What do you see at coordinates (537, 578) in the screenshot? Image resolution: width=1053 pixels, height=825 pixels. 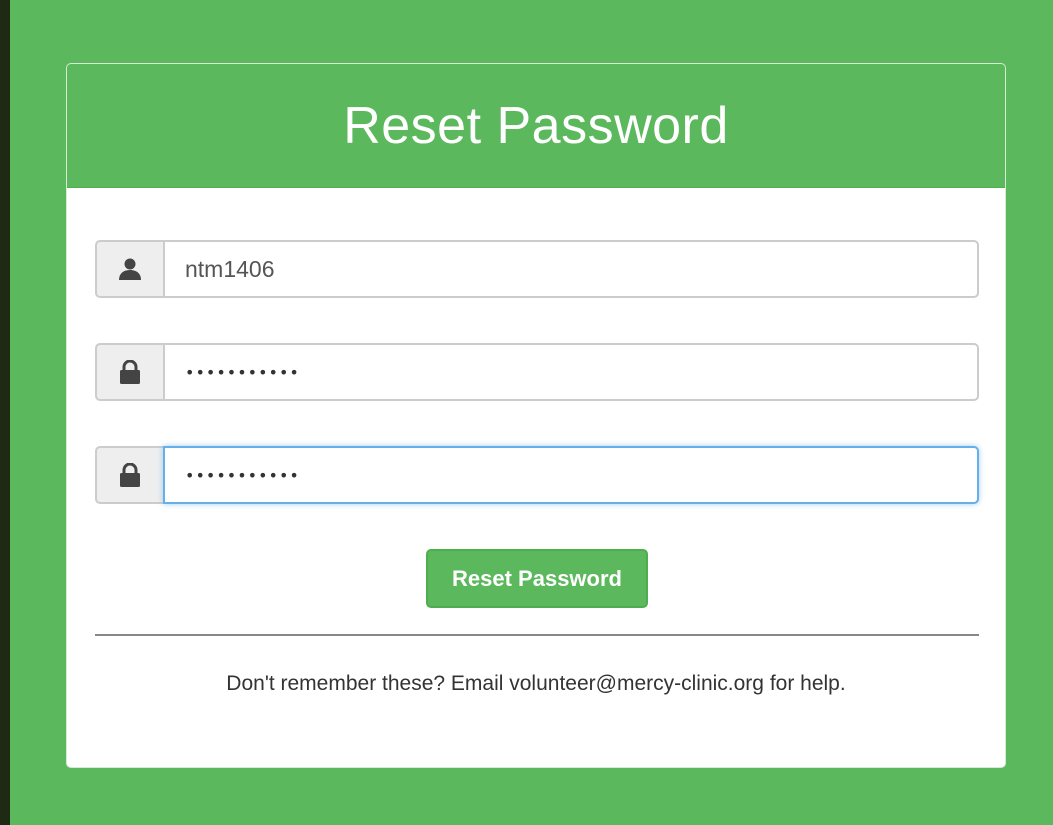 I see `reset-password-button: Reset Password` at bounding box center [537, 578].